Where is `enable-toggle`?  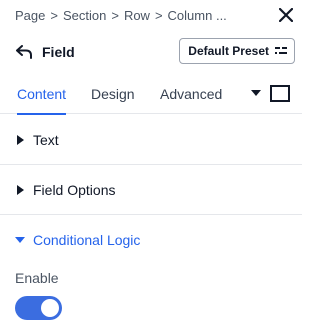 enable-toggle is located at coordinates (38, 308).